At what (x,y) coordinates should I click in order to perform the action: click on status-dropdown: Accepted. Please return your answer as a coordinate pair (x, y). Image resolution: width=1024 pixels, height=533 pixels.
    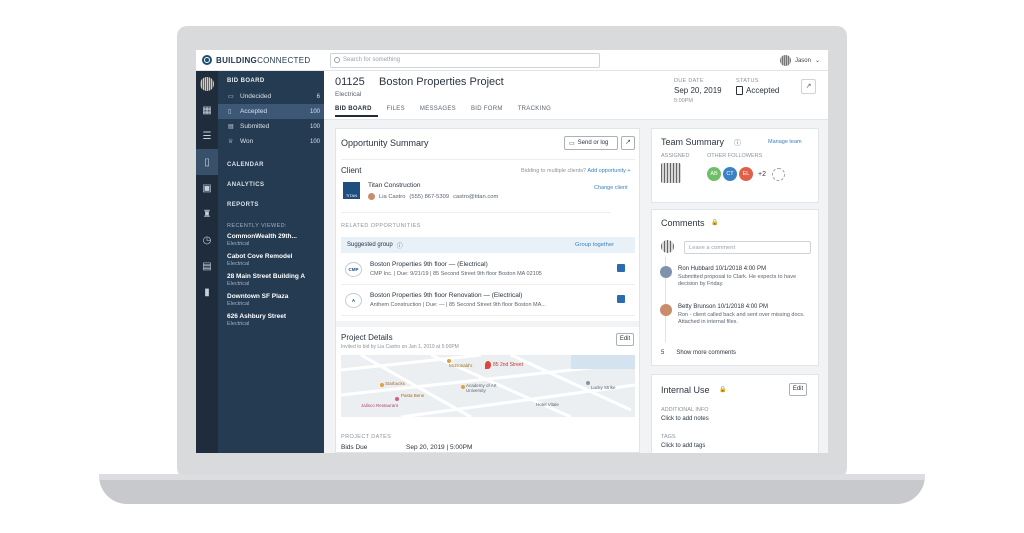
    Looking at the image, I should click on (757, 90).